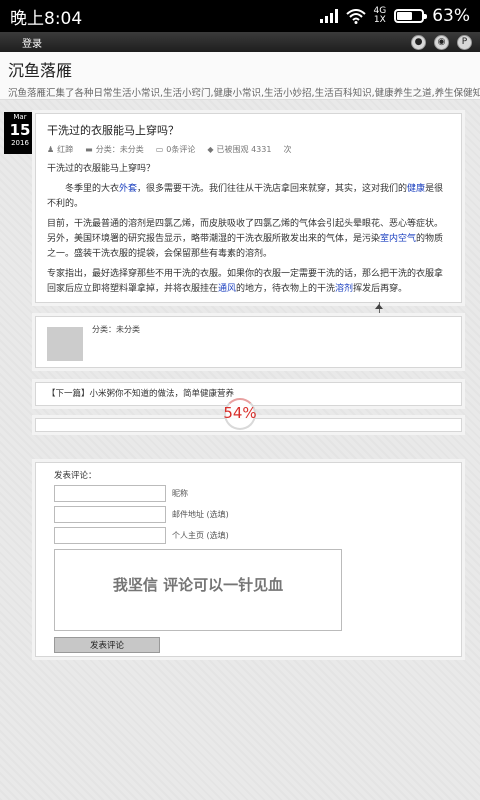 This screenshot has width=480, height=800. What do you see at coordinates (287, 149) in the screenshot?
I see `view-unit: 次` at bounding box center [287, 149].